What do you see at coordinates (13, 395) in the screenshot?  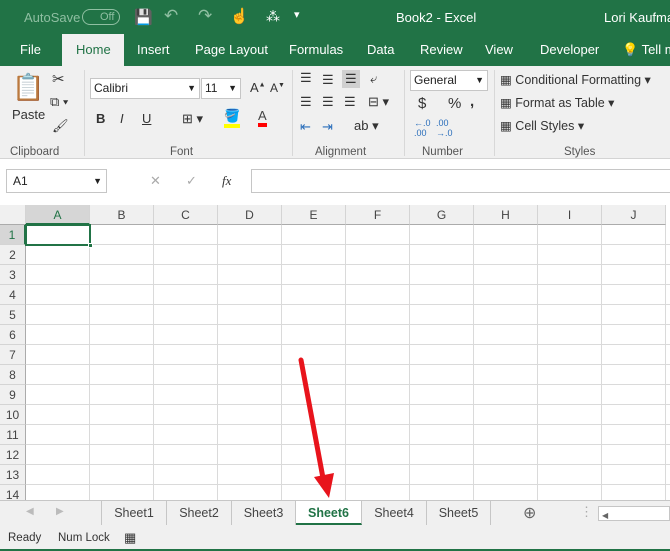 I see `row-header-9: 9` at bounding box center [13, 395].